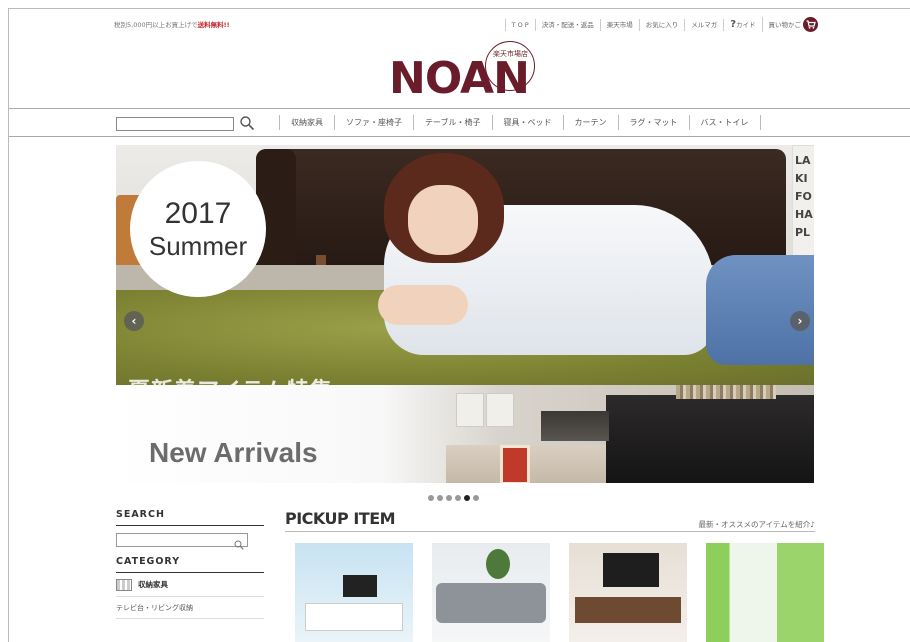  I want to click on top-link-favorites: お気に入り, so click(661, 24).